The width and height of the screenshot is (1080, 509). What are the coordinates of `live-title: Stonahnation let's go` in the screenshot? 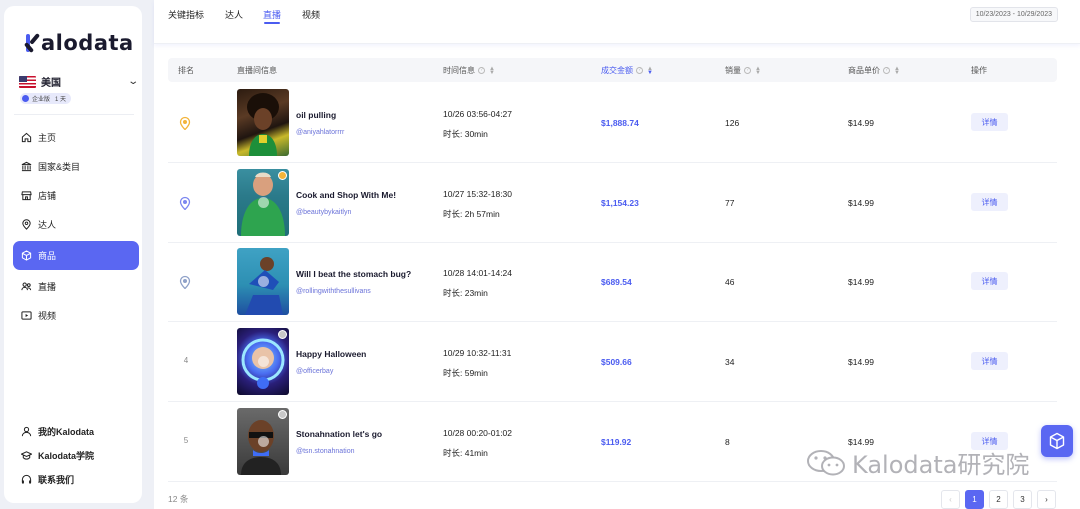 It's located at (339, 434).